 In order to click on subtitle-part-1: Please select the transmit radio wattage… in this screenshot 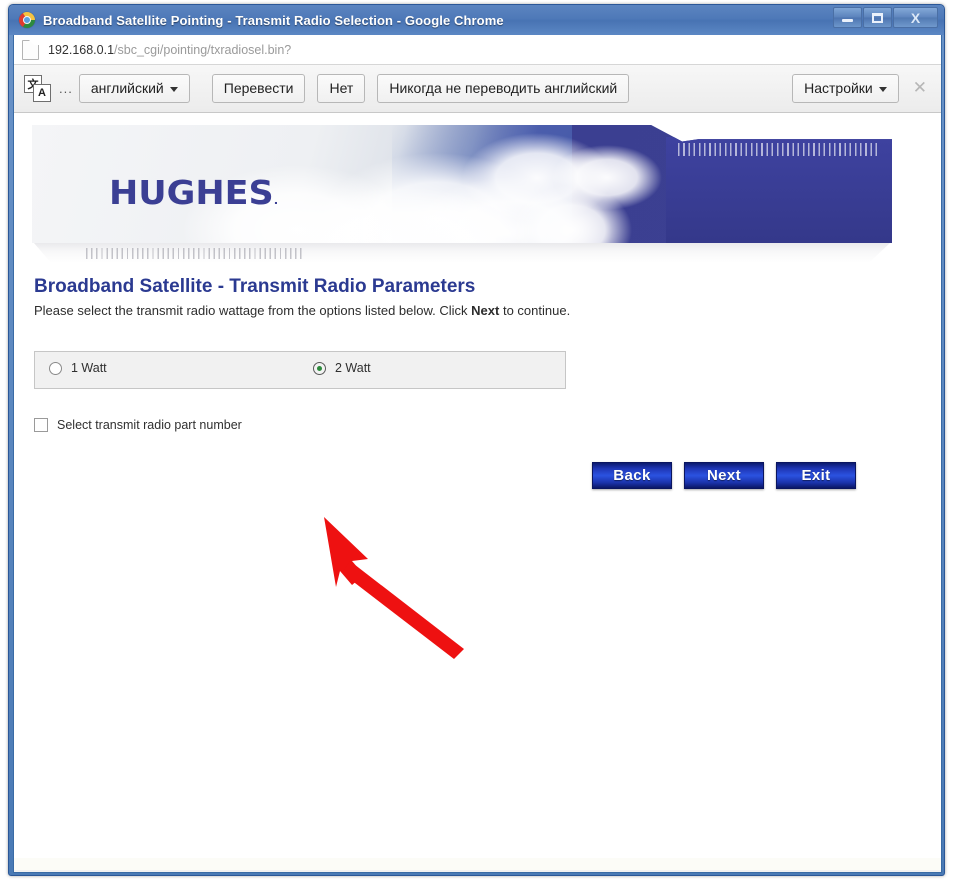, I will do `click(253, 310)`.